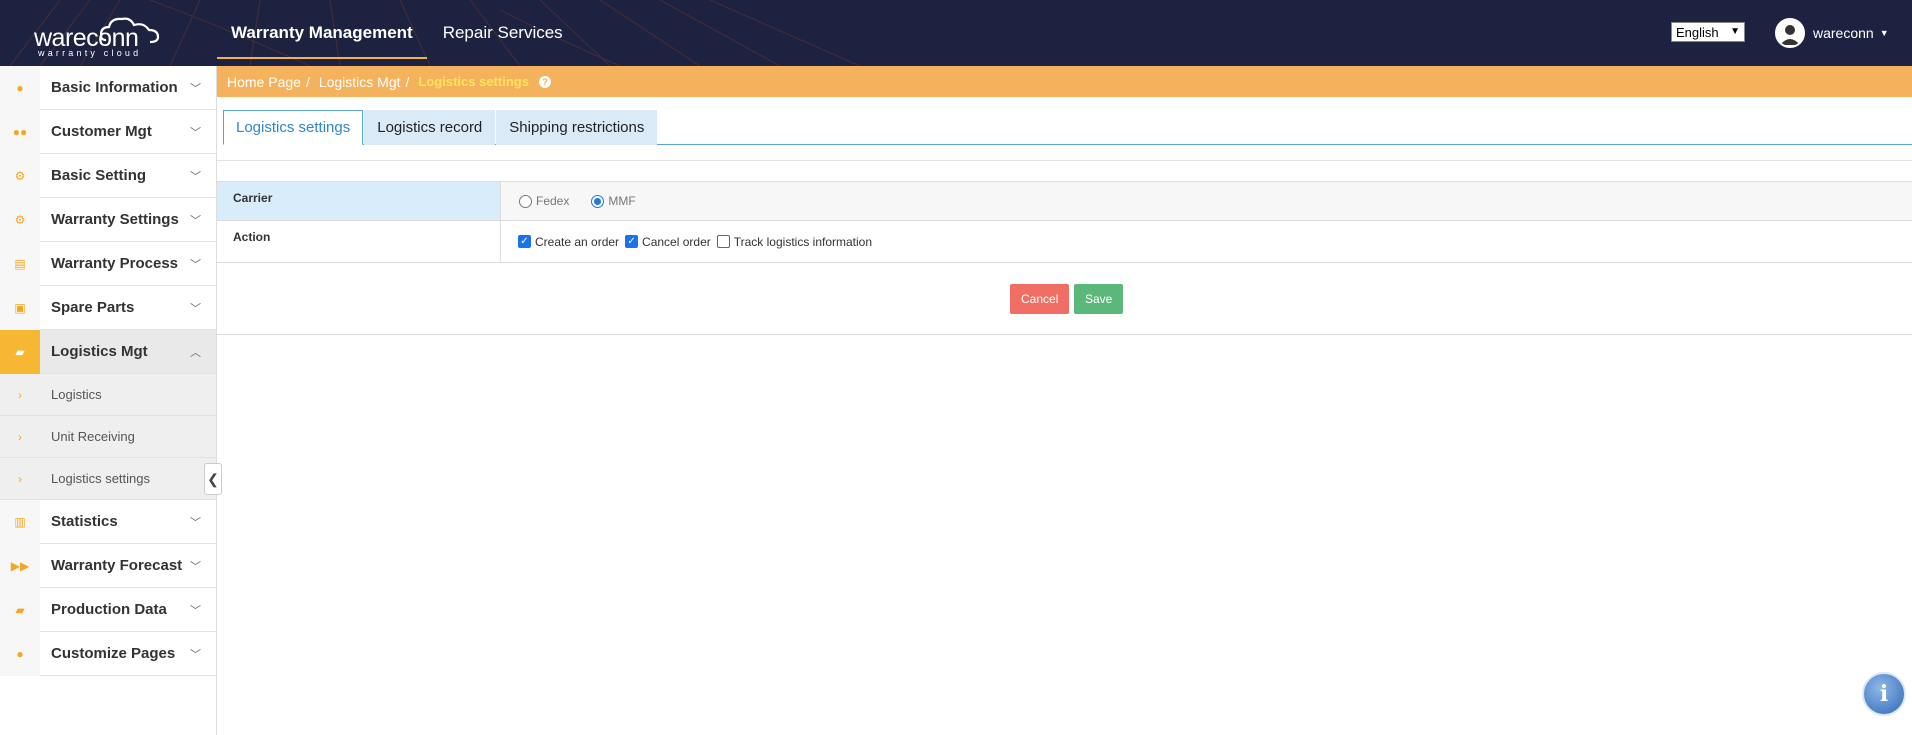  I want to click on form-actions: Cancel Save, so click(1064, 299).